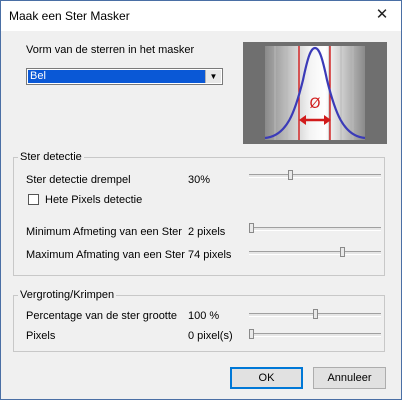 The width and height of the screenshot is (404, 402). What do you see at coordinates (349, 378) in the screenshot?
I see `cancel-button: Annuleer` at bounding box center [349, 378].